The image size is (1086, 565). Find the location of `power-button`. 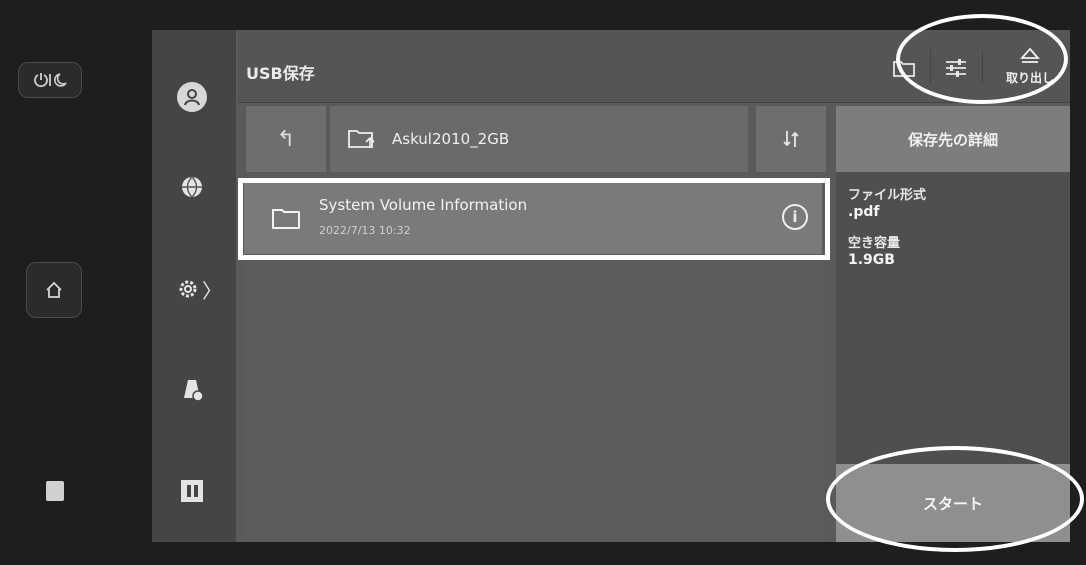

power-button is located at coordinates (50, 80).